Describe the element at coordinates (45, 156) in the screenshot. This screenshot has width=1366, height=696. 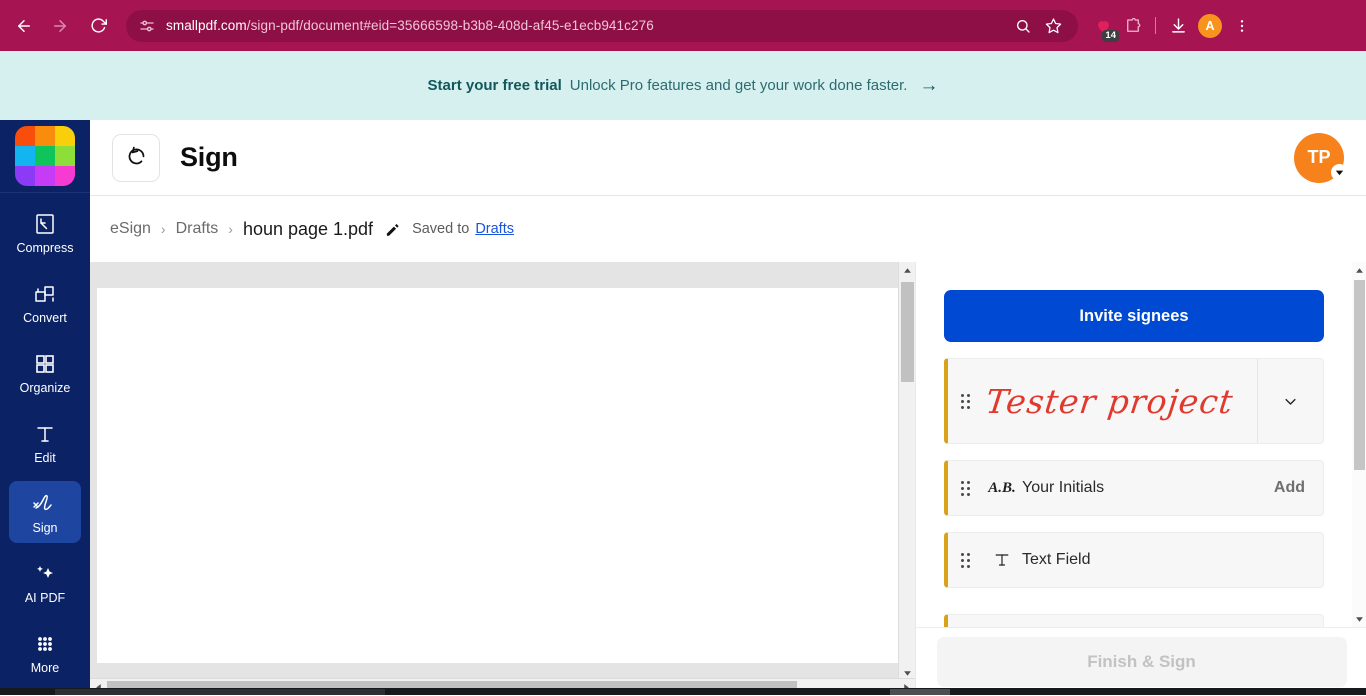
I see `smallpdf-logo` at that location.